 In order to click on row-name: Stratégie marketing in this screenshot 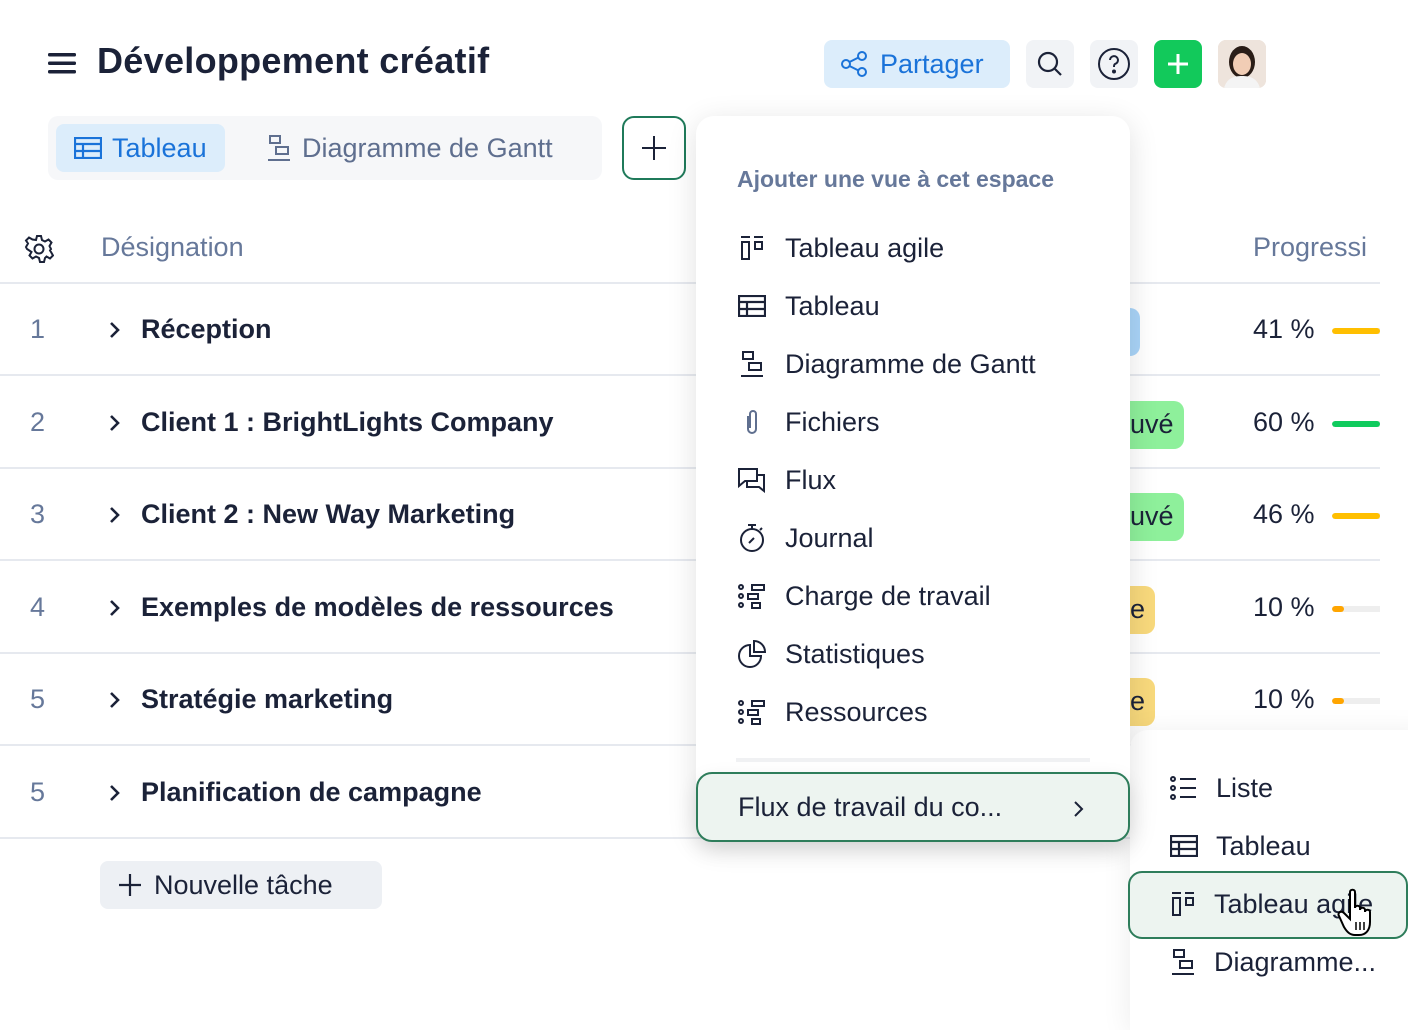, I will do `click(267, 699)`.